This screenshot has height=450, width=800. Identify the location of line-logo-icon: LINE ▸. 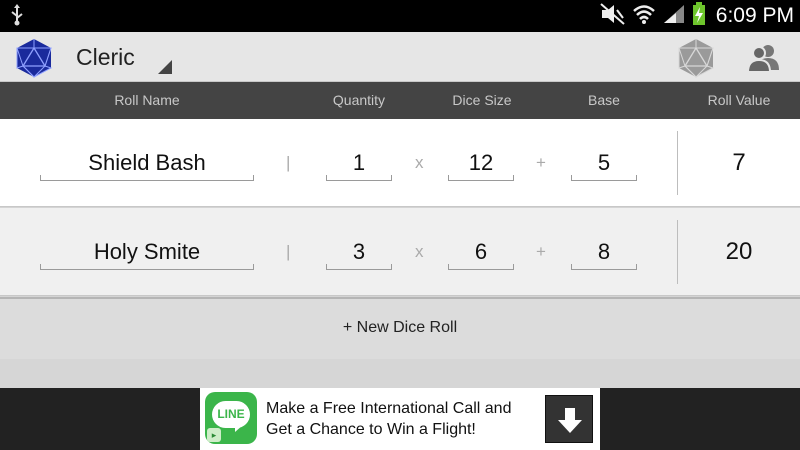
(231, 418).